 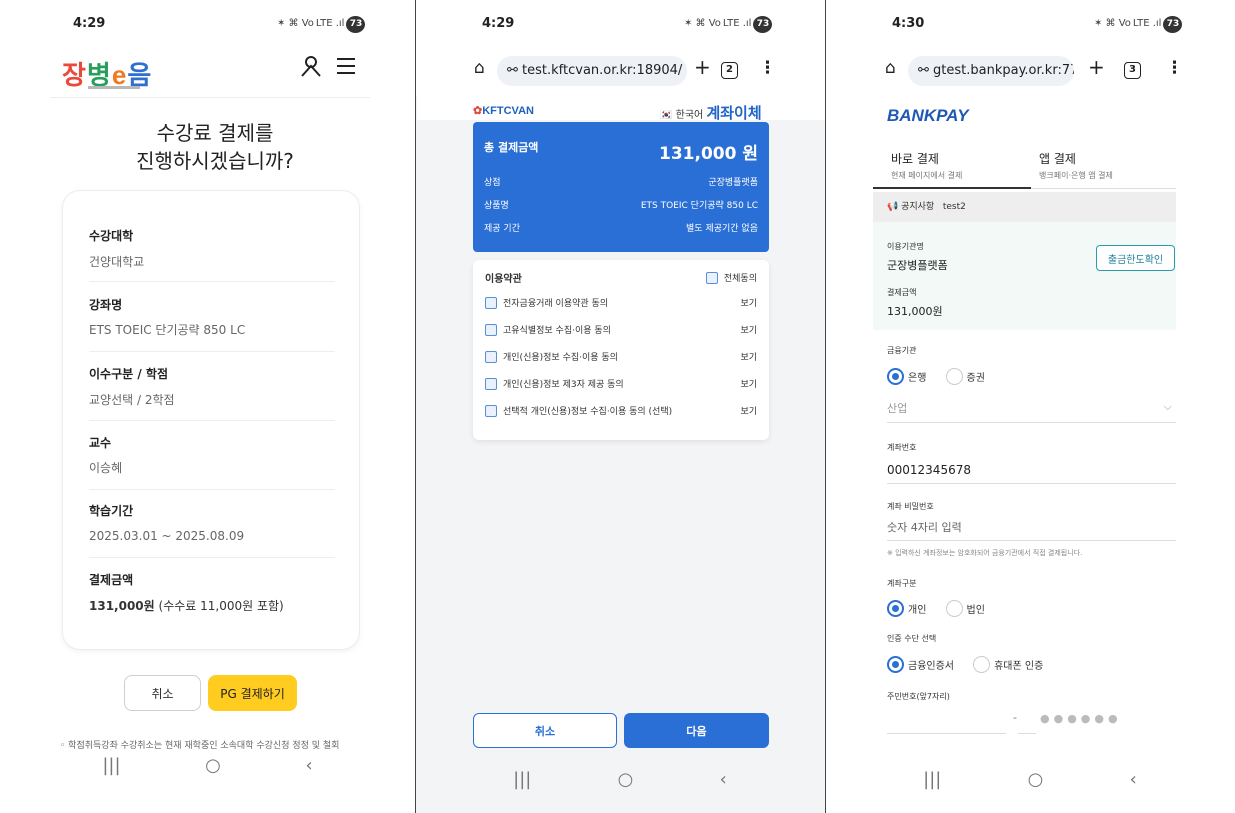 What do you see at coordinates (114, 87) in the screenshot?
I see `logo-tagline` at bounding box center [114, 87].